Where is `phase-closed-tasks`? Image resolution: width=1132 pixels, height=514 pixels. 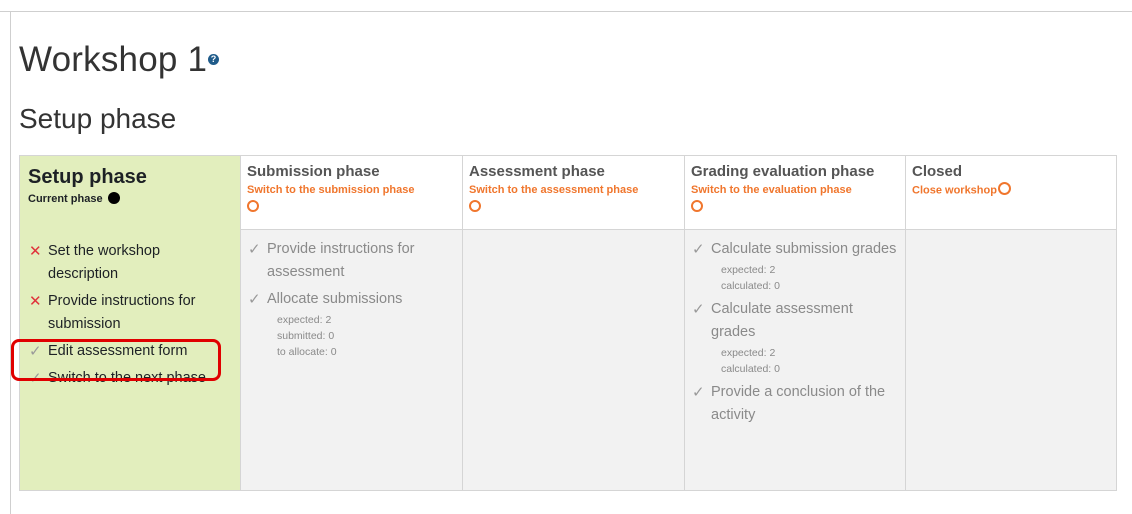
phase-closed-tasks is located at coordinates (1011, 360).